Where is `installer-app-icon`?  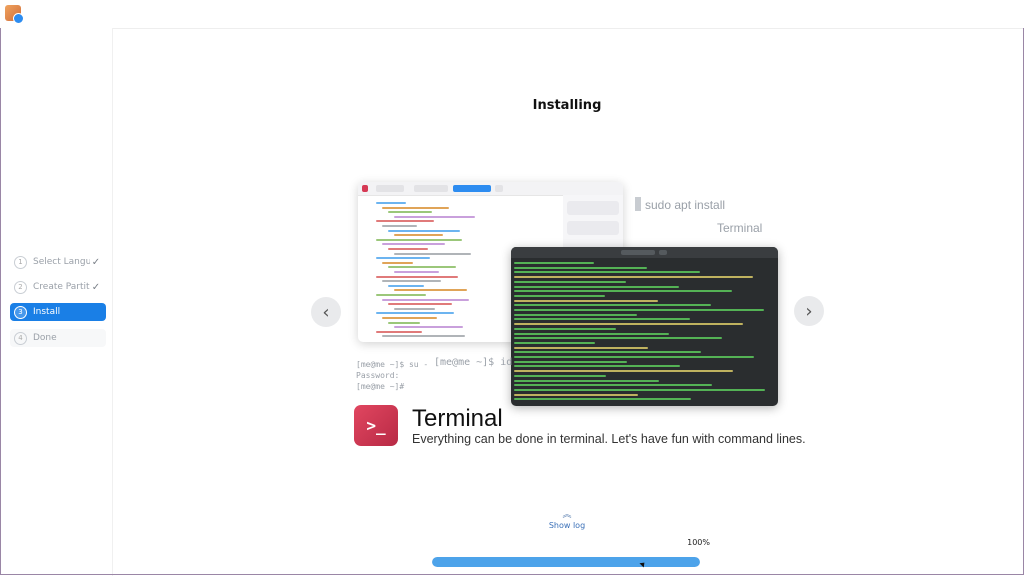
installer-app-icon is located at coordinates (14, 14).